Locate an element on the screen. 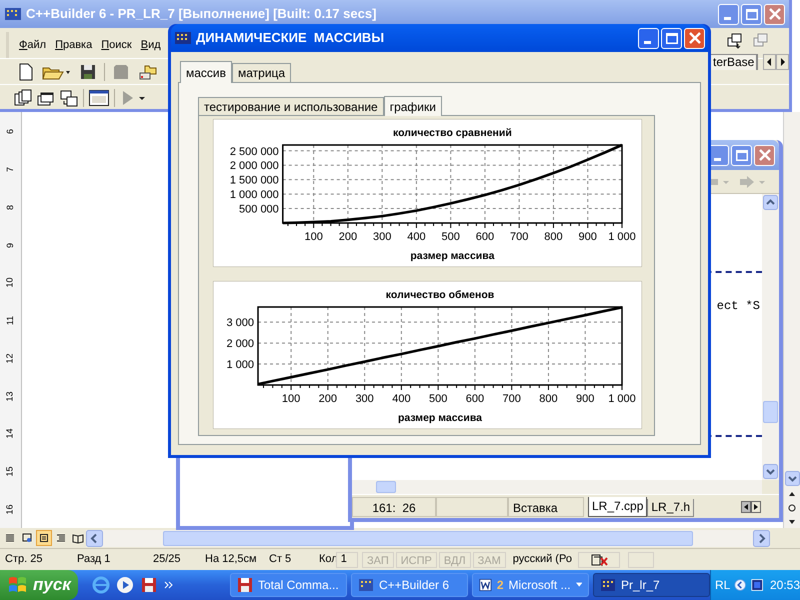  code-line: ect *S is located at coordinates (738, 306).